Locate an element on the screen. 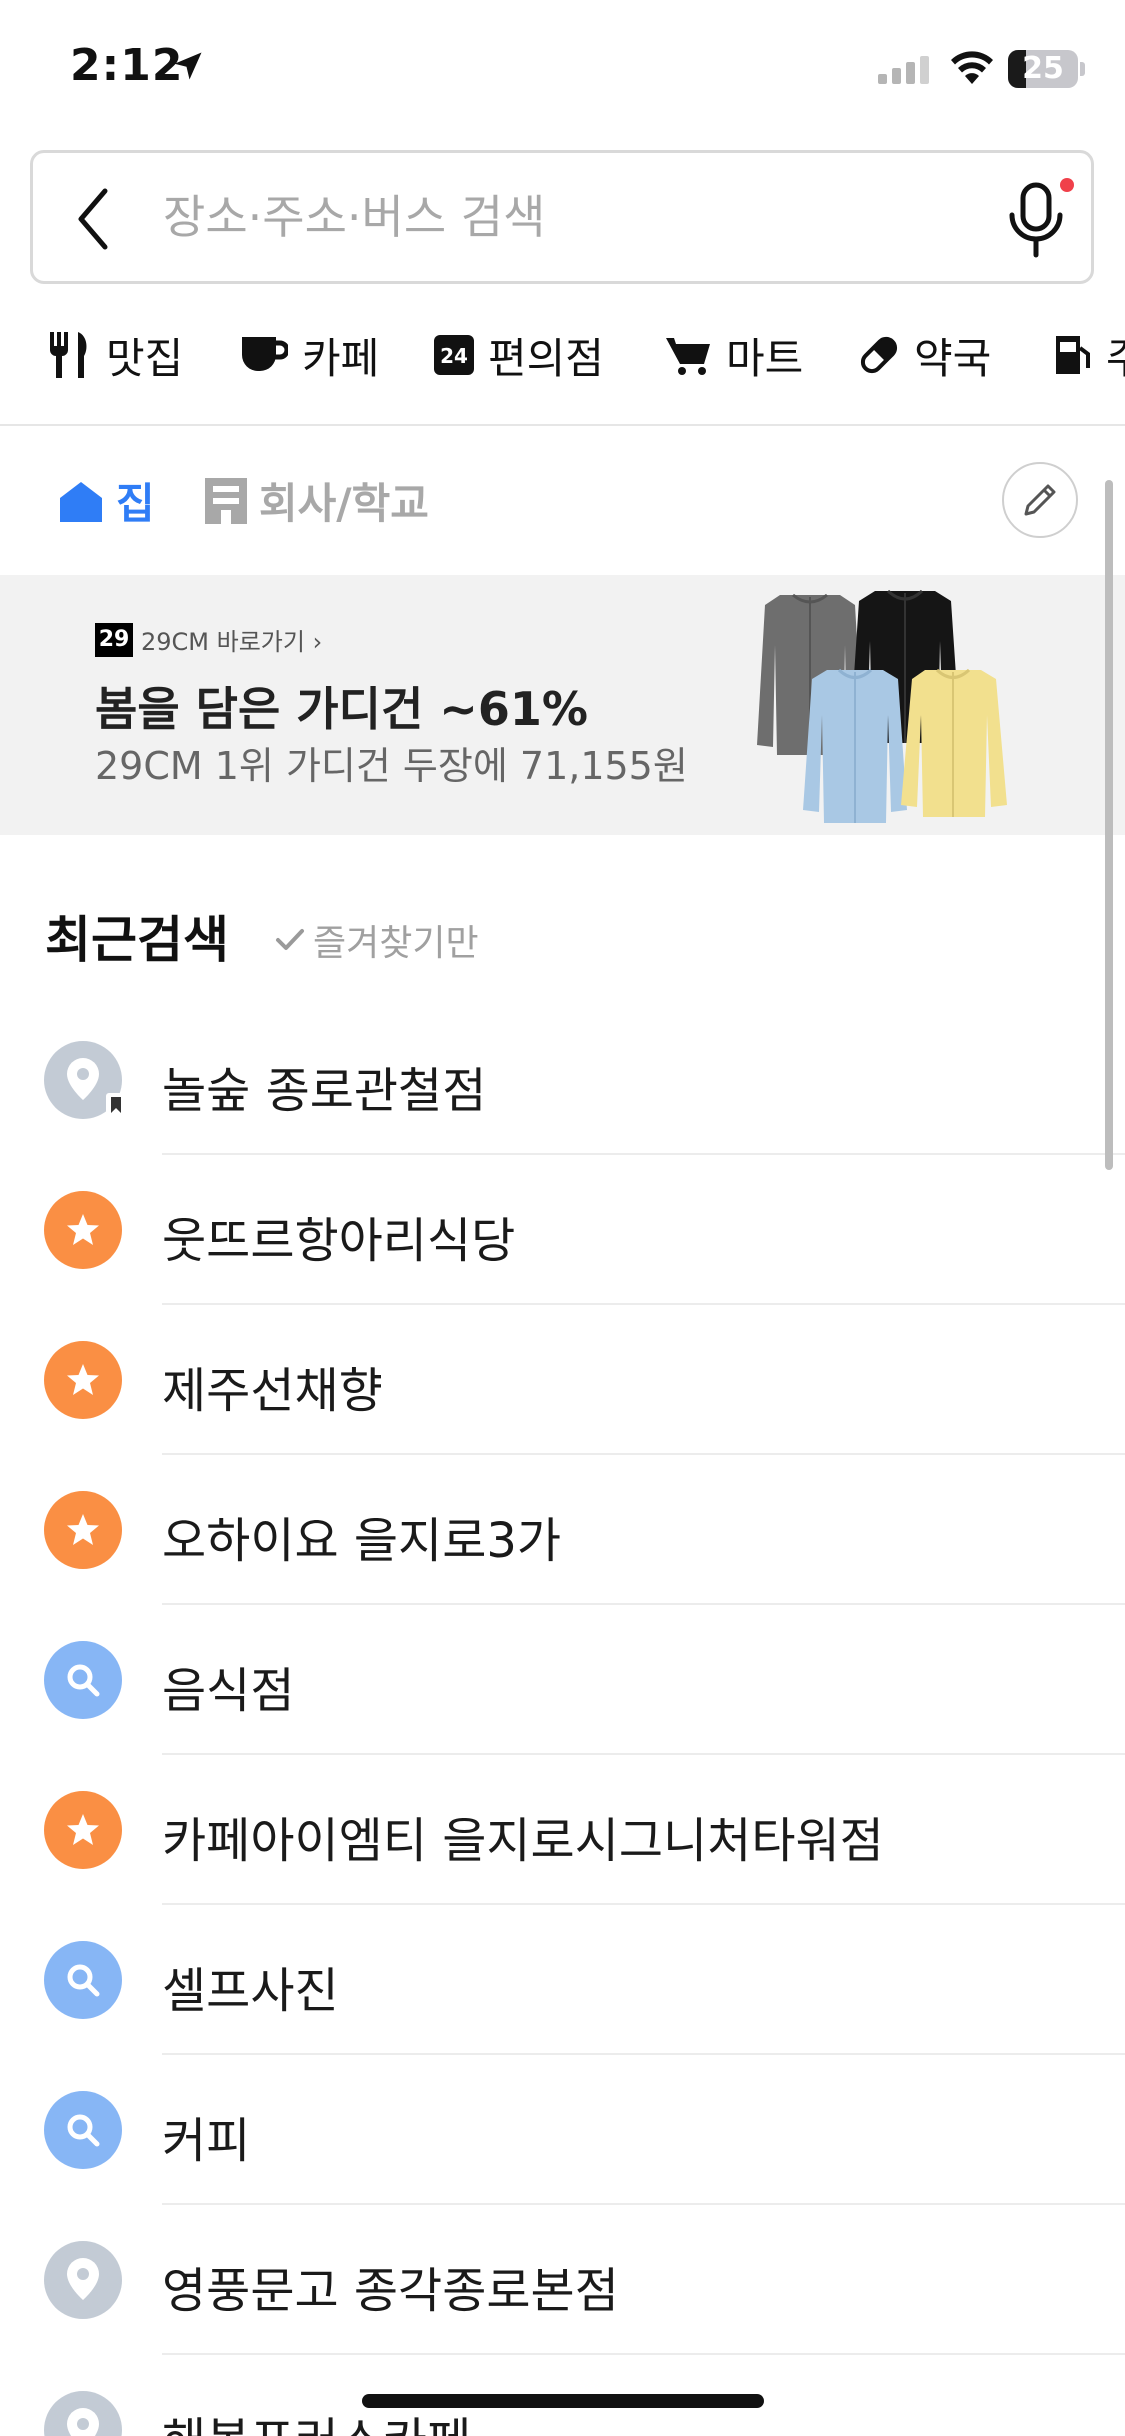 This screenshot has width=1125, height=2436. favorites-only-filter: 즐겨찾기만 is located at coordinates (377, 940).